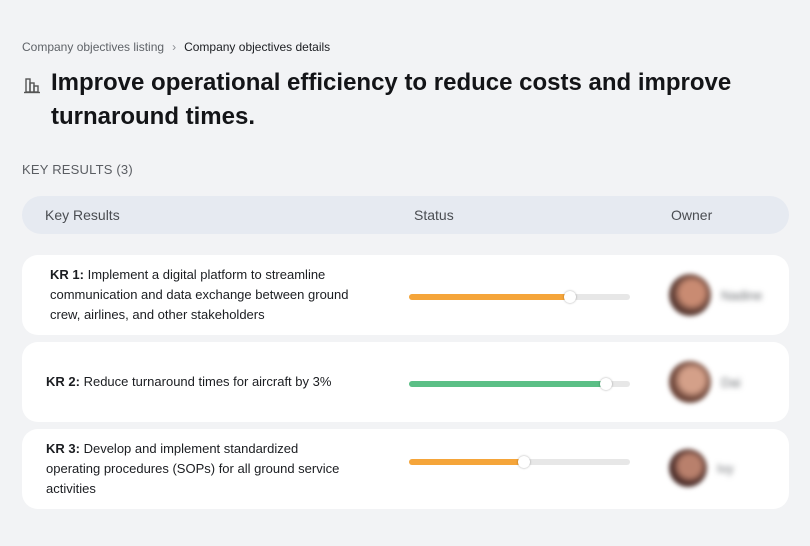  What do you see at coordinates (32, 86) in the screenshot?
I see `building-chart-icon` at bounding box center [32, 86].